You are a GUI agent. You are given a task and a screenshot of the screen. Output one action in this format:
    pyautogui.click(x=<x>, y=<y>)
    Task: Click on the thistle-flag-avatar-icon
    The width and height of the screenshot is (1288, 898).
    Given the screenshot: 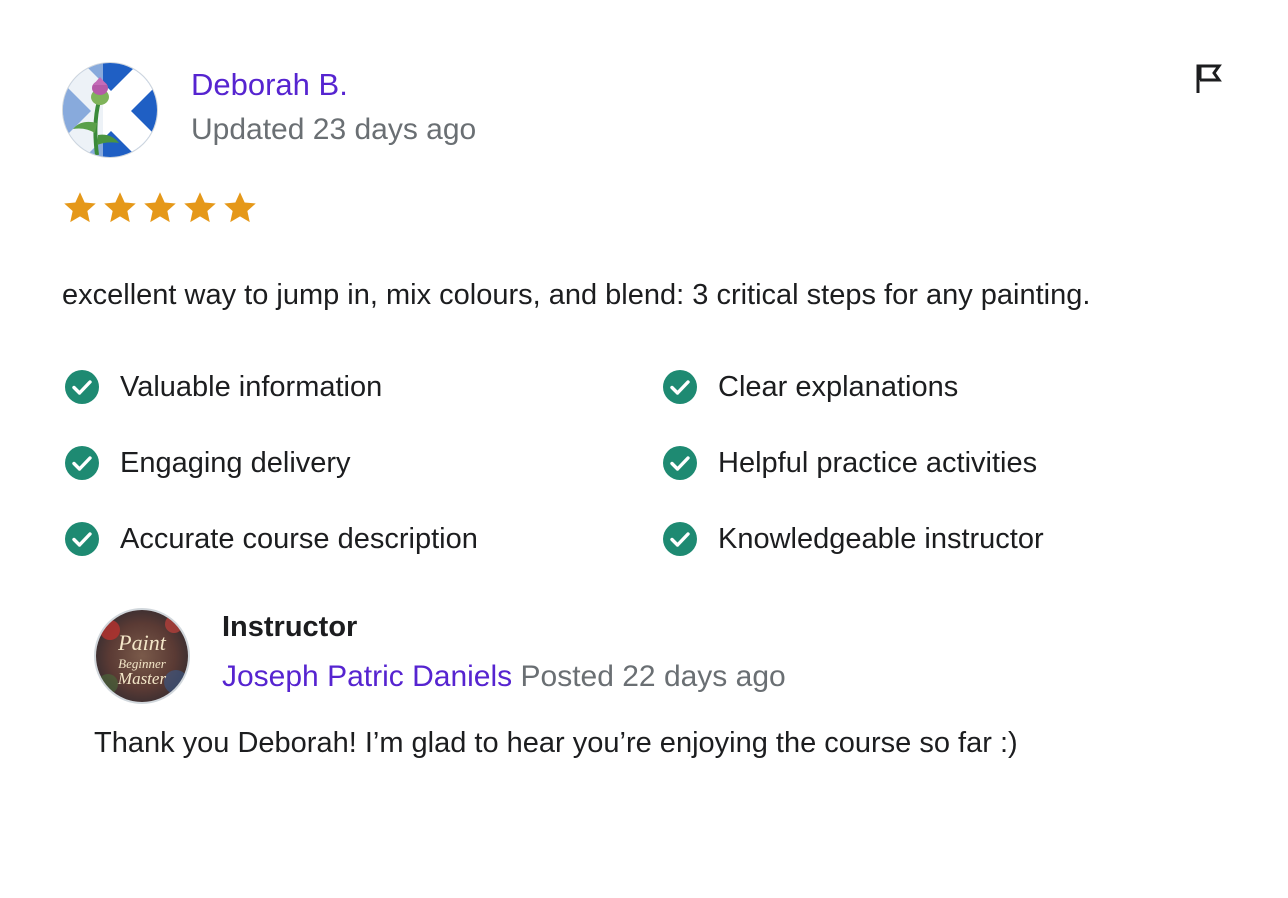 What is the action you would take?
    pyautogui.click(x=110, y=110)
    